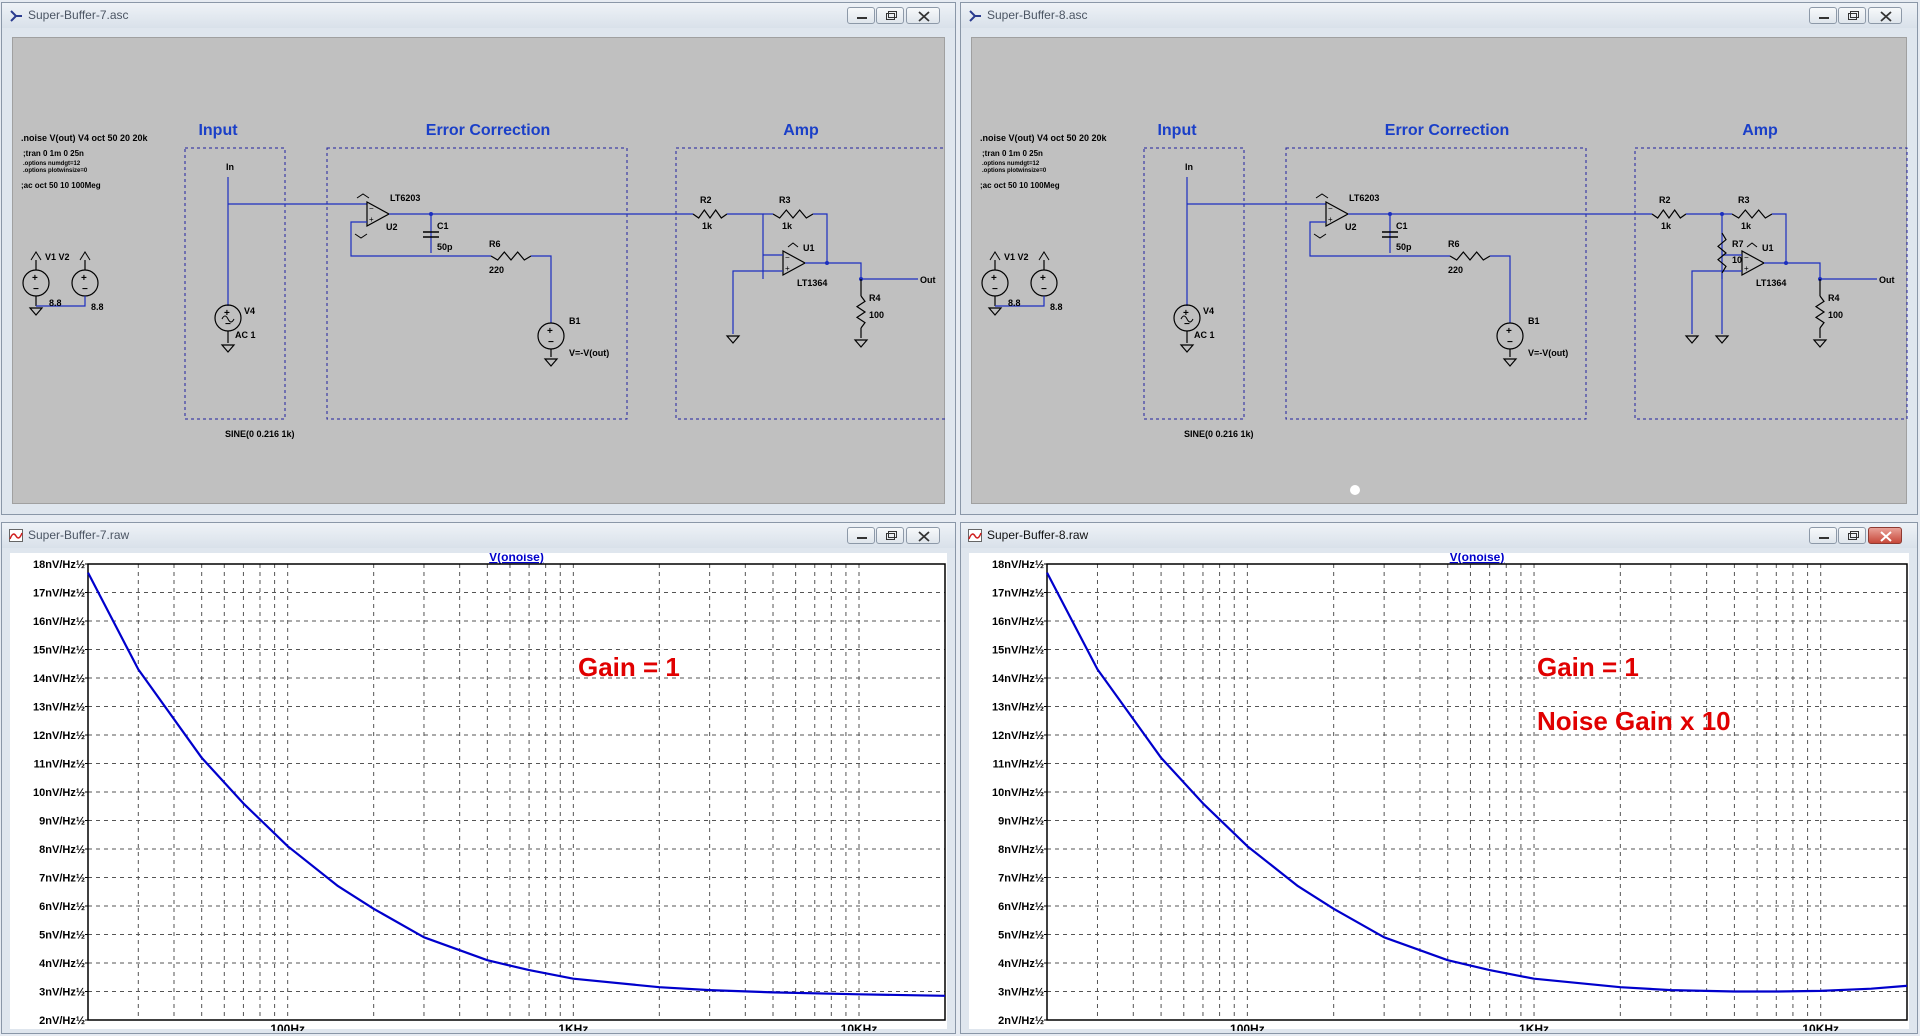  What do you see at coordinates (59, 679) in the screenshot?
I see `y-tick-label: 14nV/Hz½` at bounding box center [59, 679].